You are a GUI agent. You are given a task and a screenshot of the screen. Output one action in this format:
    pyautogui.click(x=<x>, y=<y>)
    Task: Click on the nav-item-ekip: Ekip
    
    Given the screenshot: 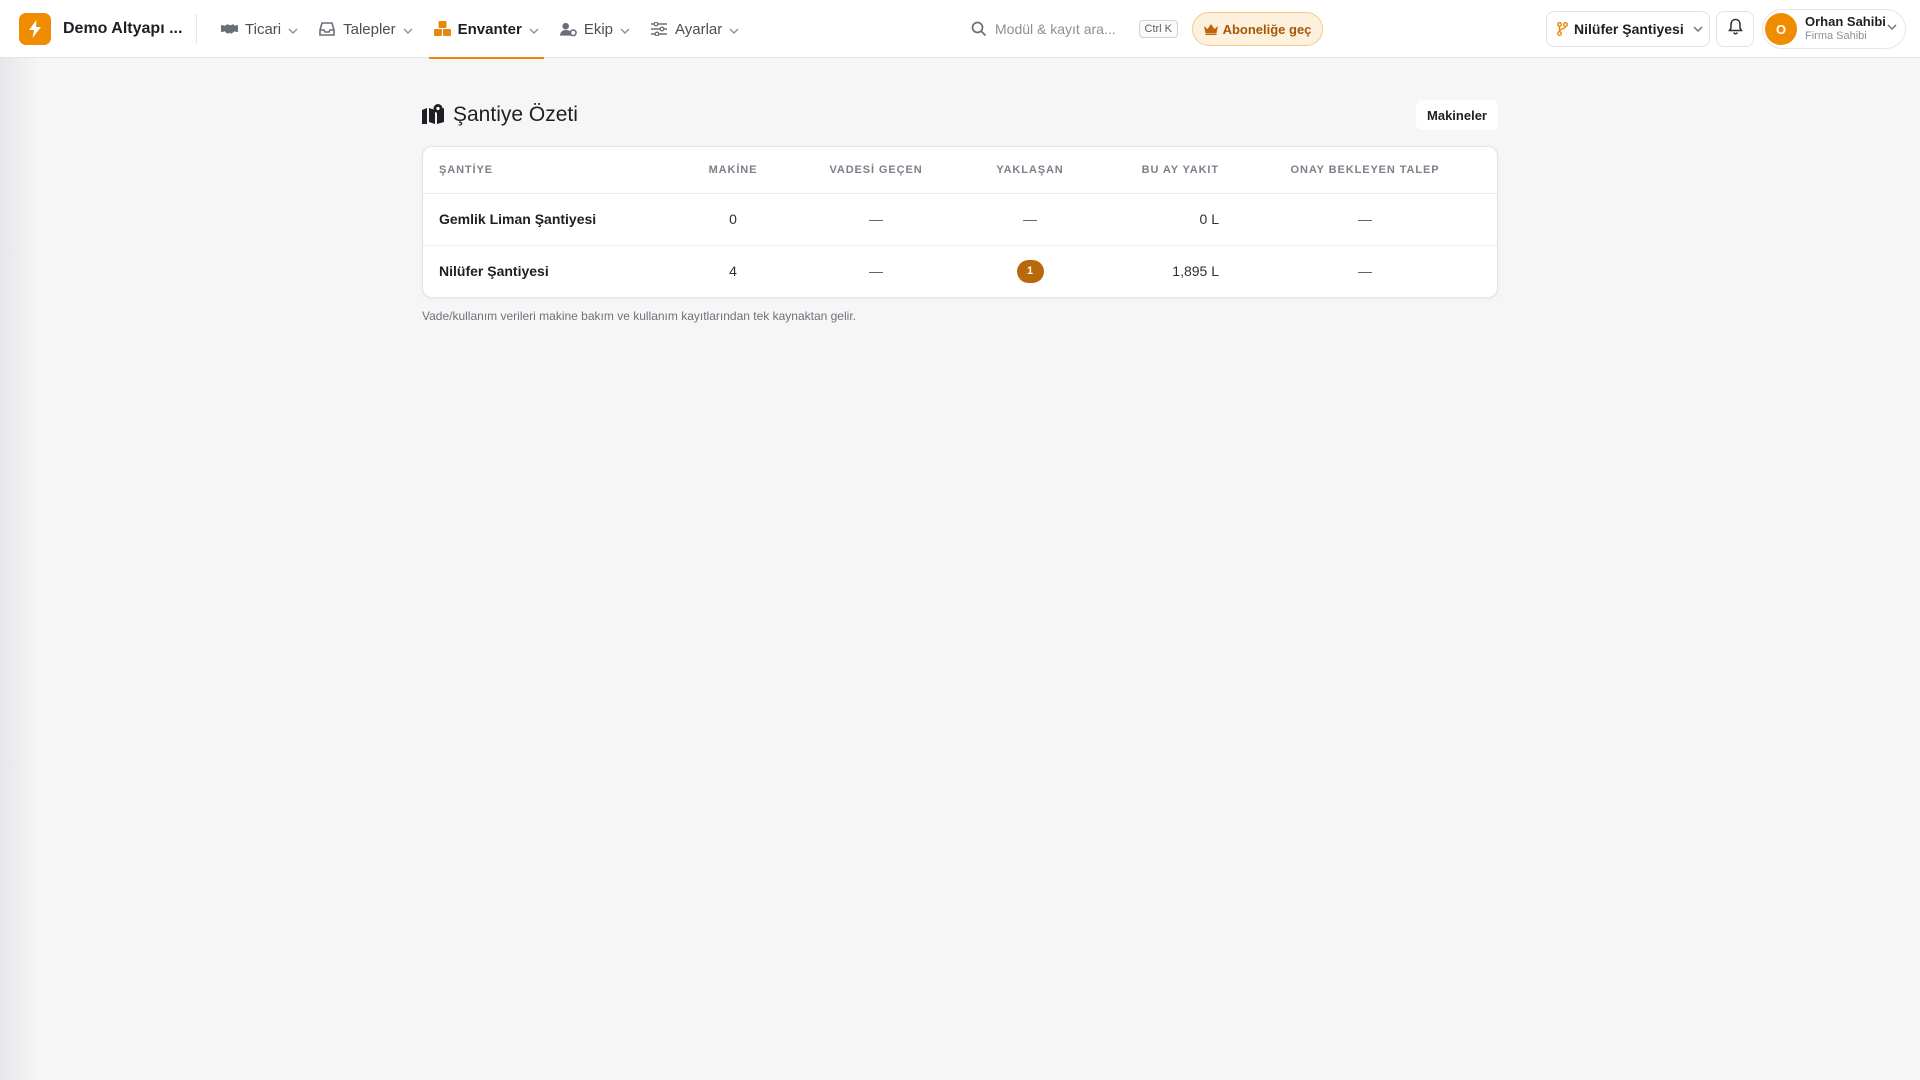 What is the action you would take?
    pyautogui.click(x=595, y=29)
    